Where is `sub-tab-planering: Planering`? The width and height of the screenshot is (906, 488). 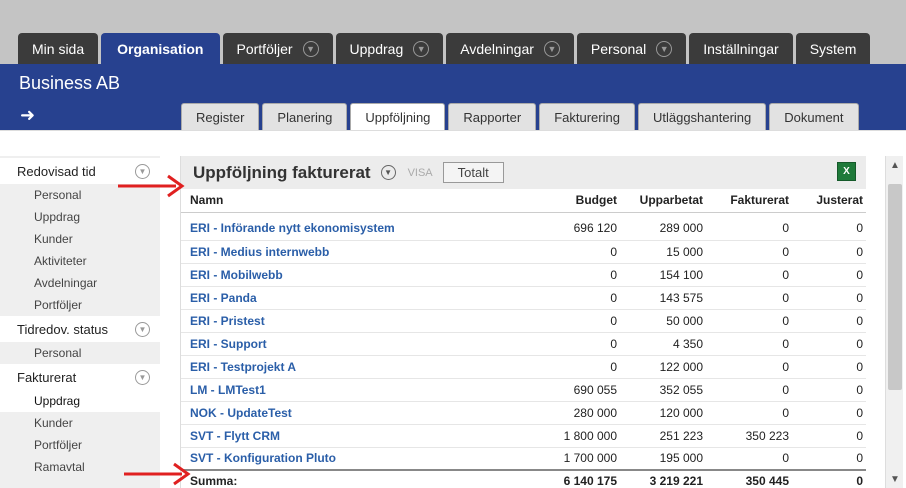 sub-tab-planering: Planering is located at coordinates (305, 116).